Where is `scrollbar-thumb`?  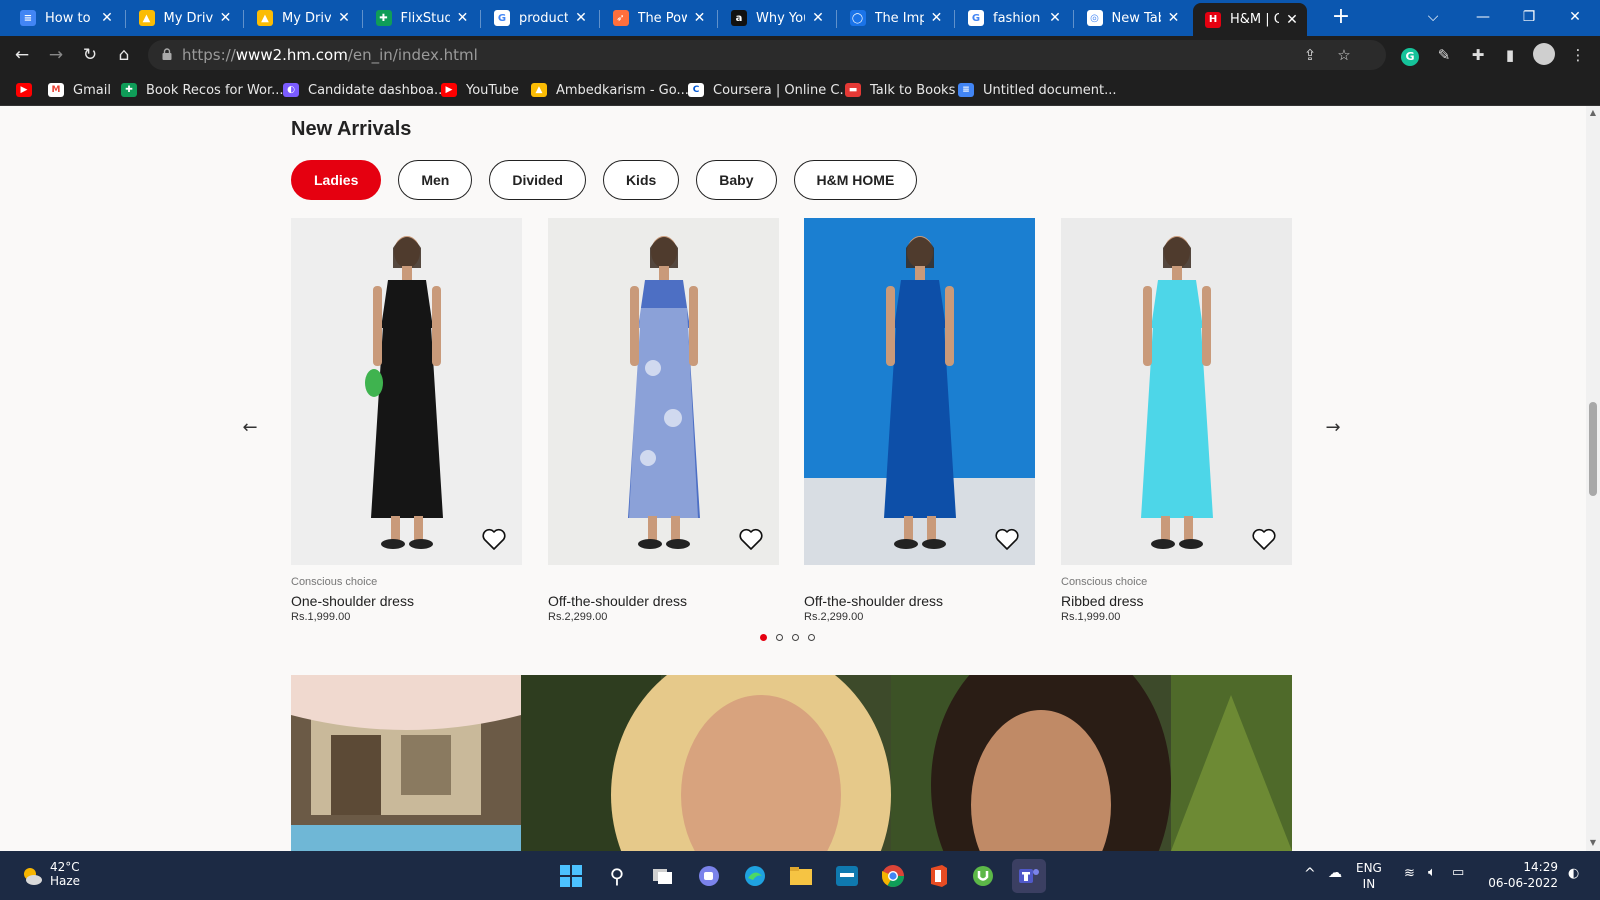
scrollbar-thumb is located at coordinates (1593, 449).